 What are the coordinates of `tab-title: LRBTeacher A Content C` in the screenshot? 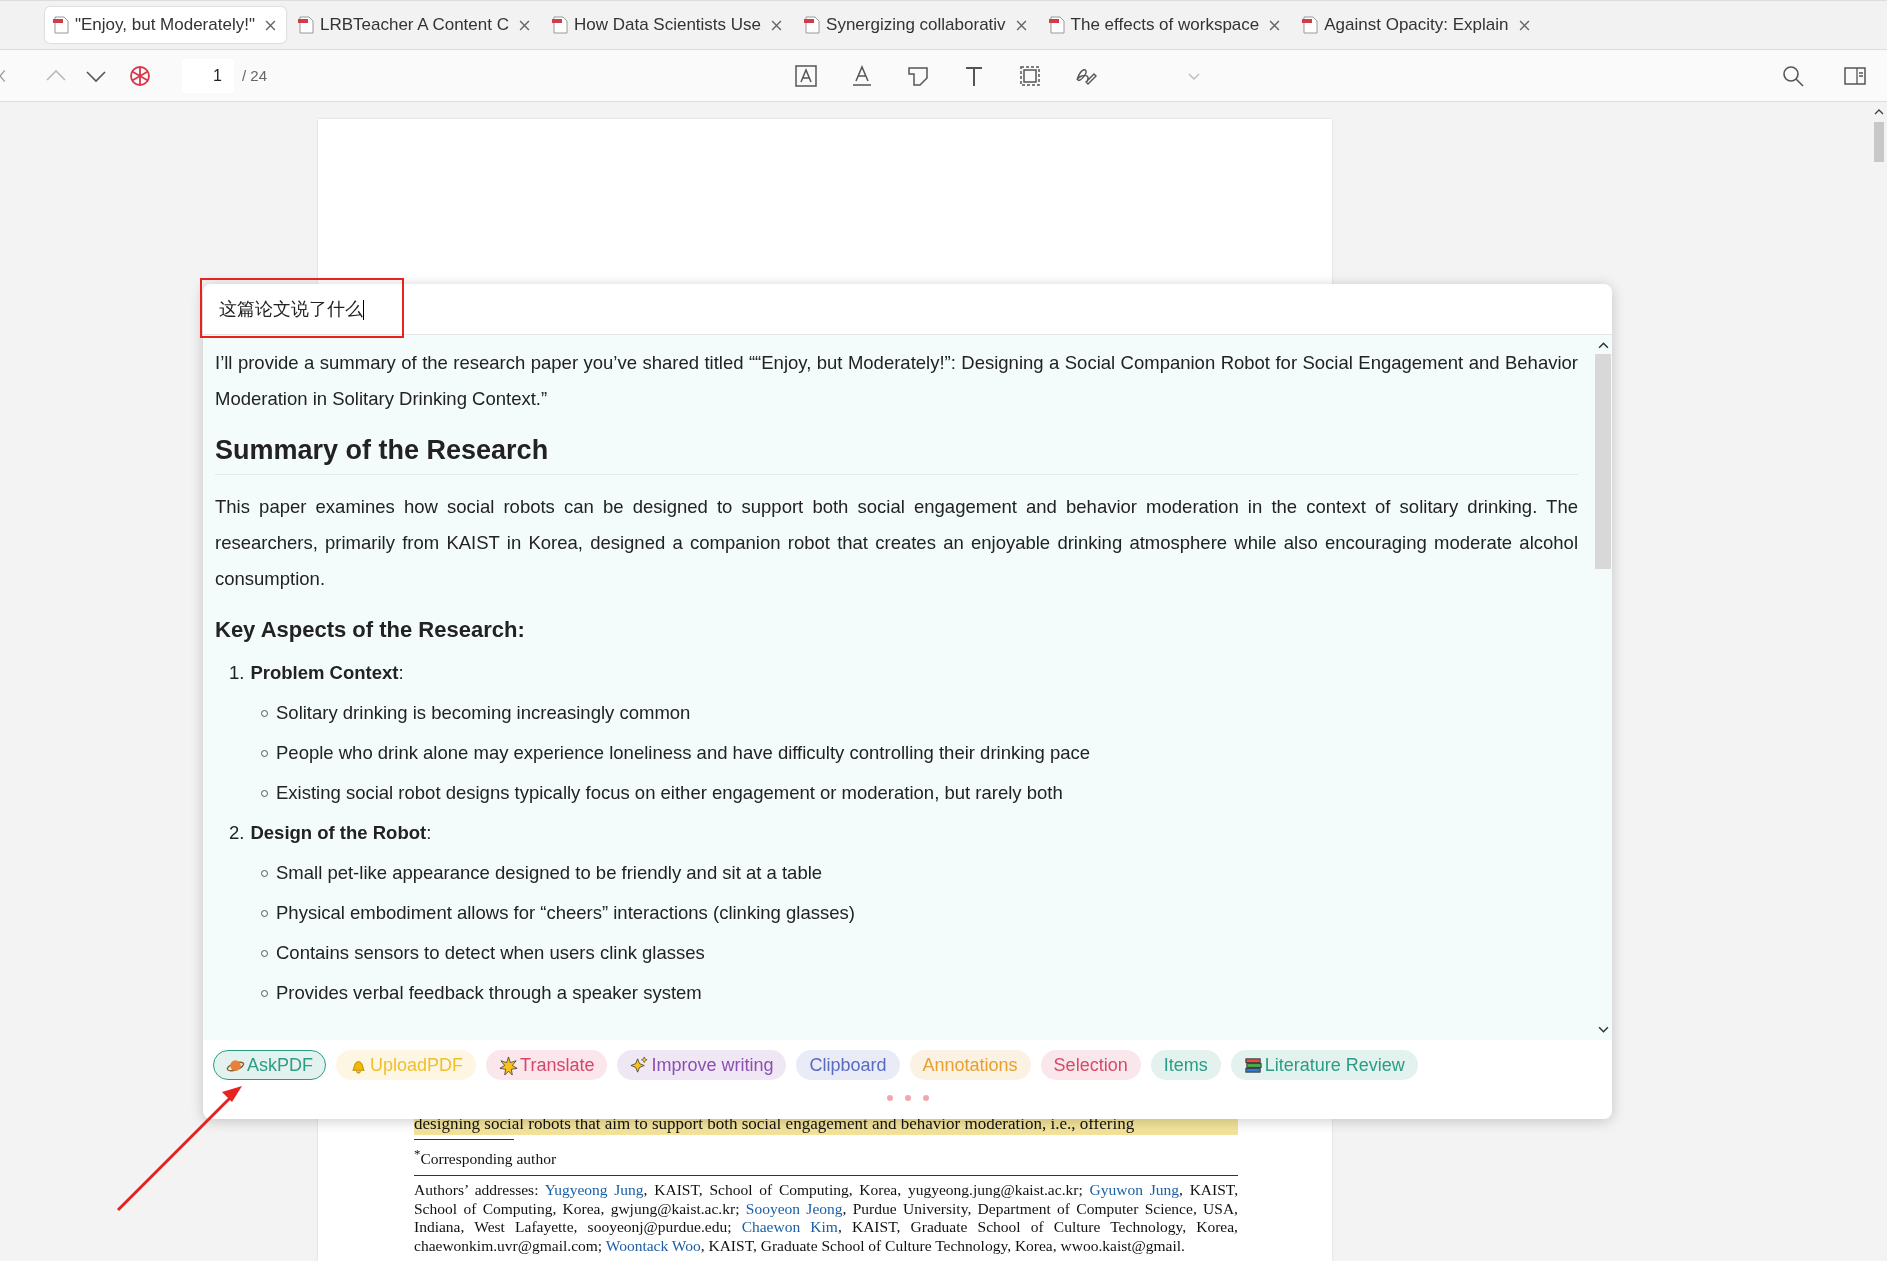 It's located at (414, 25).